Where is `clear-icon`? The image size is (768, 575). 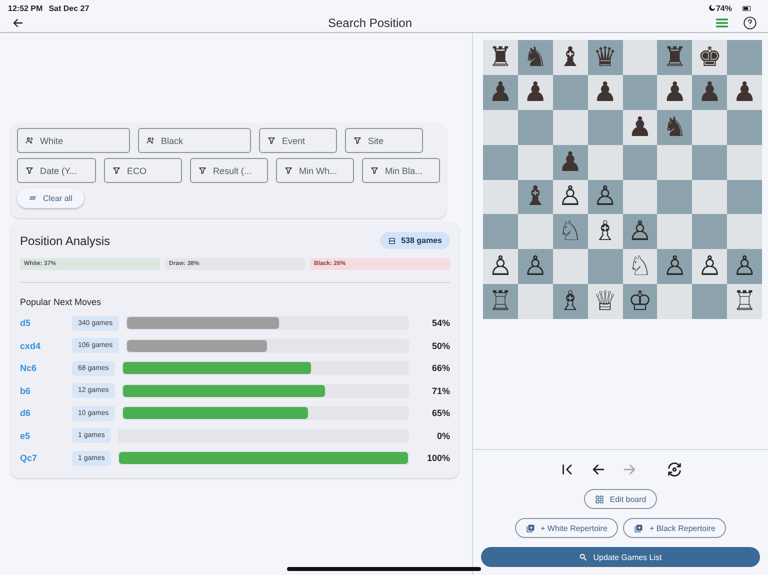 clear-icon is located at coordinates (33, 198).